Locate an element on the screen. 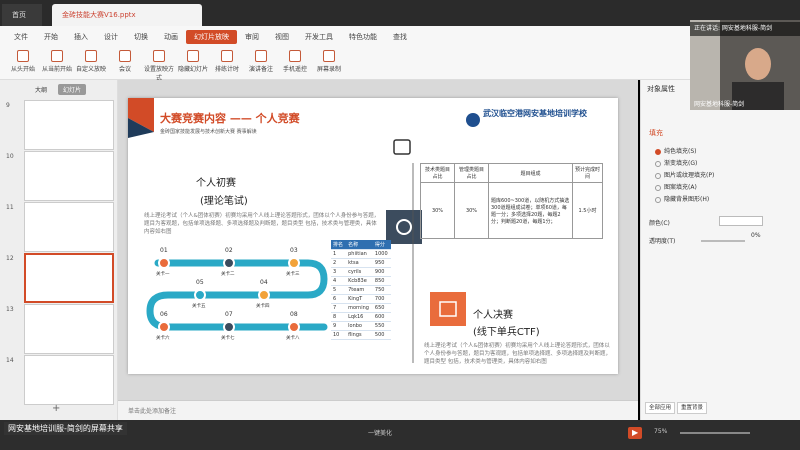 Image resolution: width=800 pixels, height=450 pixels. menu-item: 开发工具 is located at coordinates (319, 37).